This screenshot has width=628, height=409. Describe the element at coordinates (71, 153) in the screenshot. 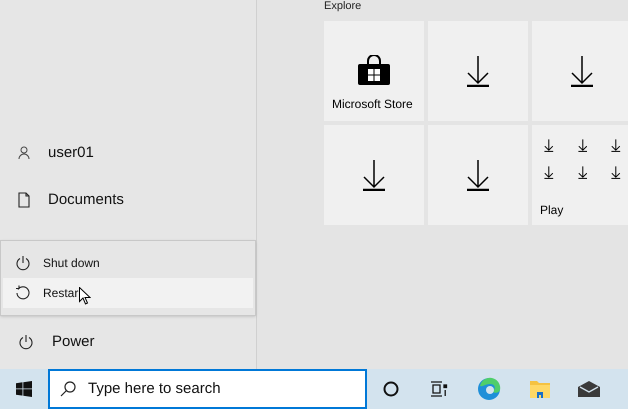

I see `user-name: user01` at that location.